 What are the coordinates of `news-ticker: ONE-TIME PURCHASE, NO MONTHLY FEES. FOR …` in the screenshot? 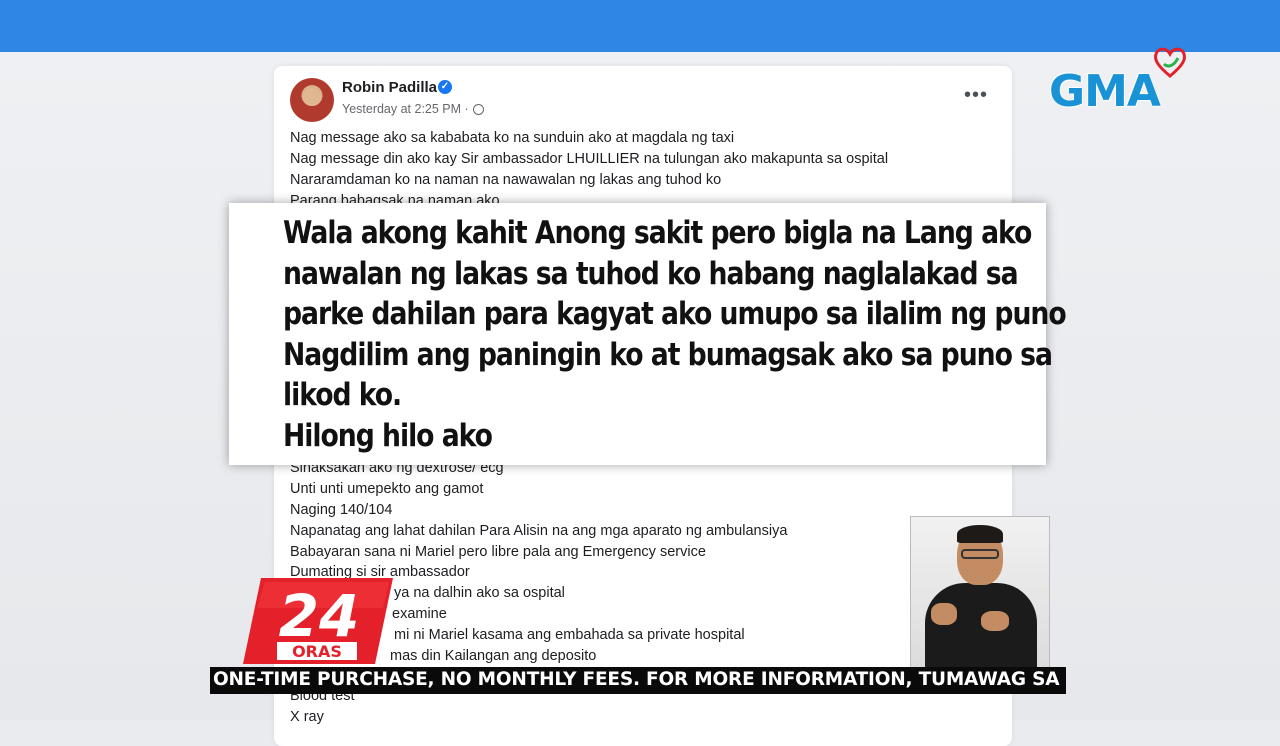 It's located at (638, 680).